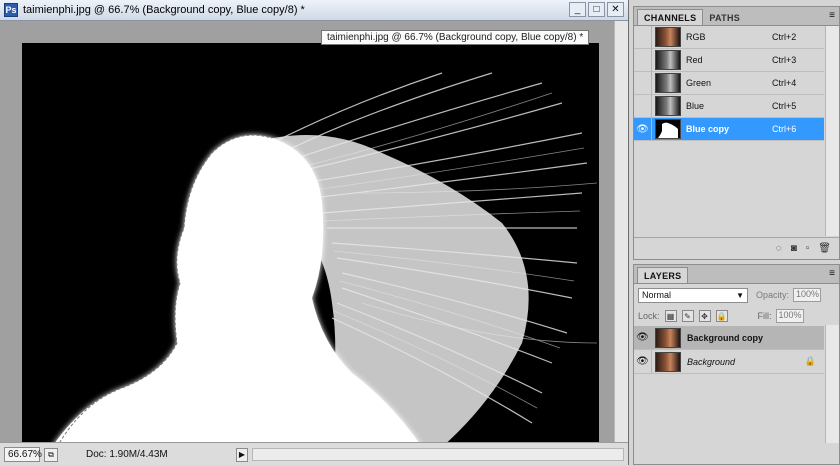 This screenshot has height=466, width=840. I want to click on maximize-button: □, so click(596, 9).